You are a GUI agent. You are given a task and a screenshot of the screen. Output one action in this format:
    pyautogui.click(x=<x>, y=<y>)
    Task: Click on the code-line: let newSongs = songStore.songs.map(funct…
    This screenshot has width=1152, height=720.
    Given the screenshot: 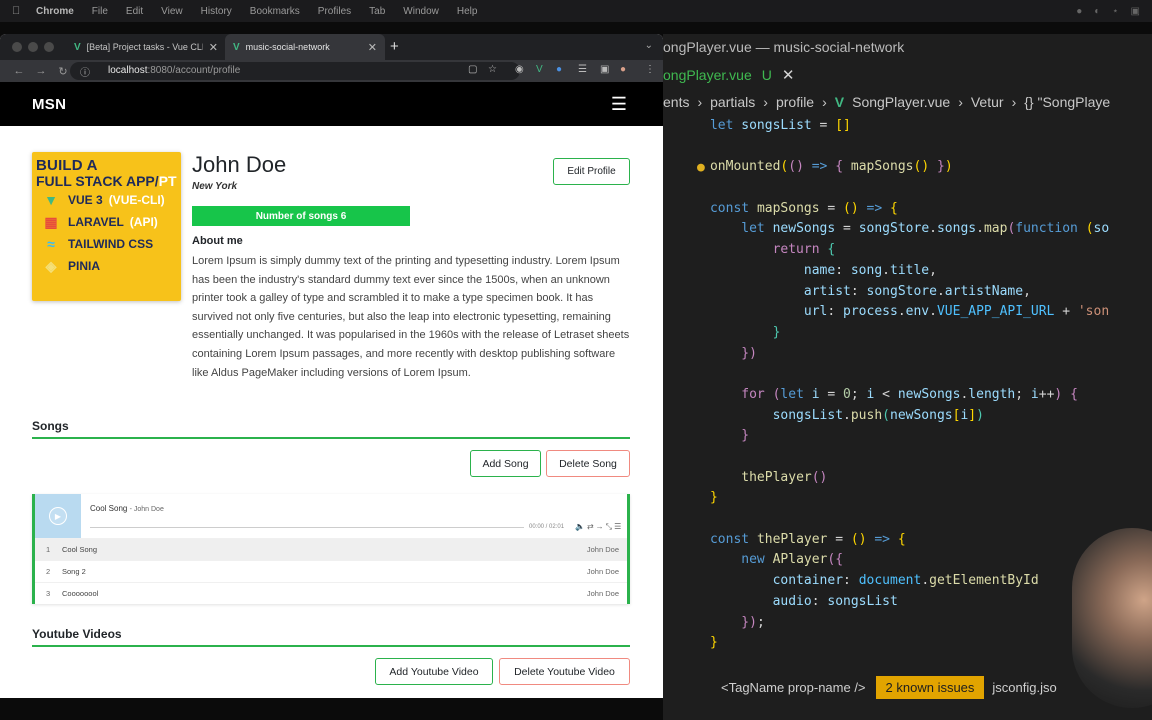 What is the action you would take?
    pyautogui.click(x=925, y=229)
    